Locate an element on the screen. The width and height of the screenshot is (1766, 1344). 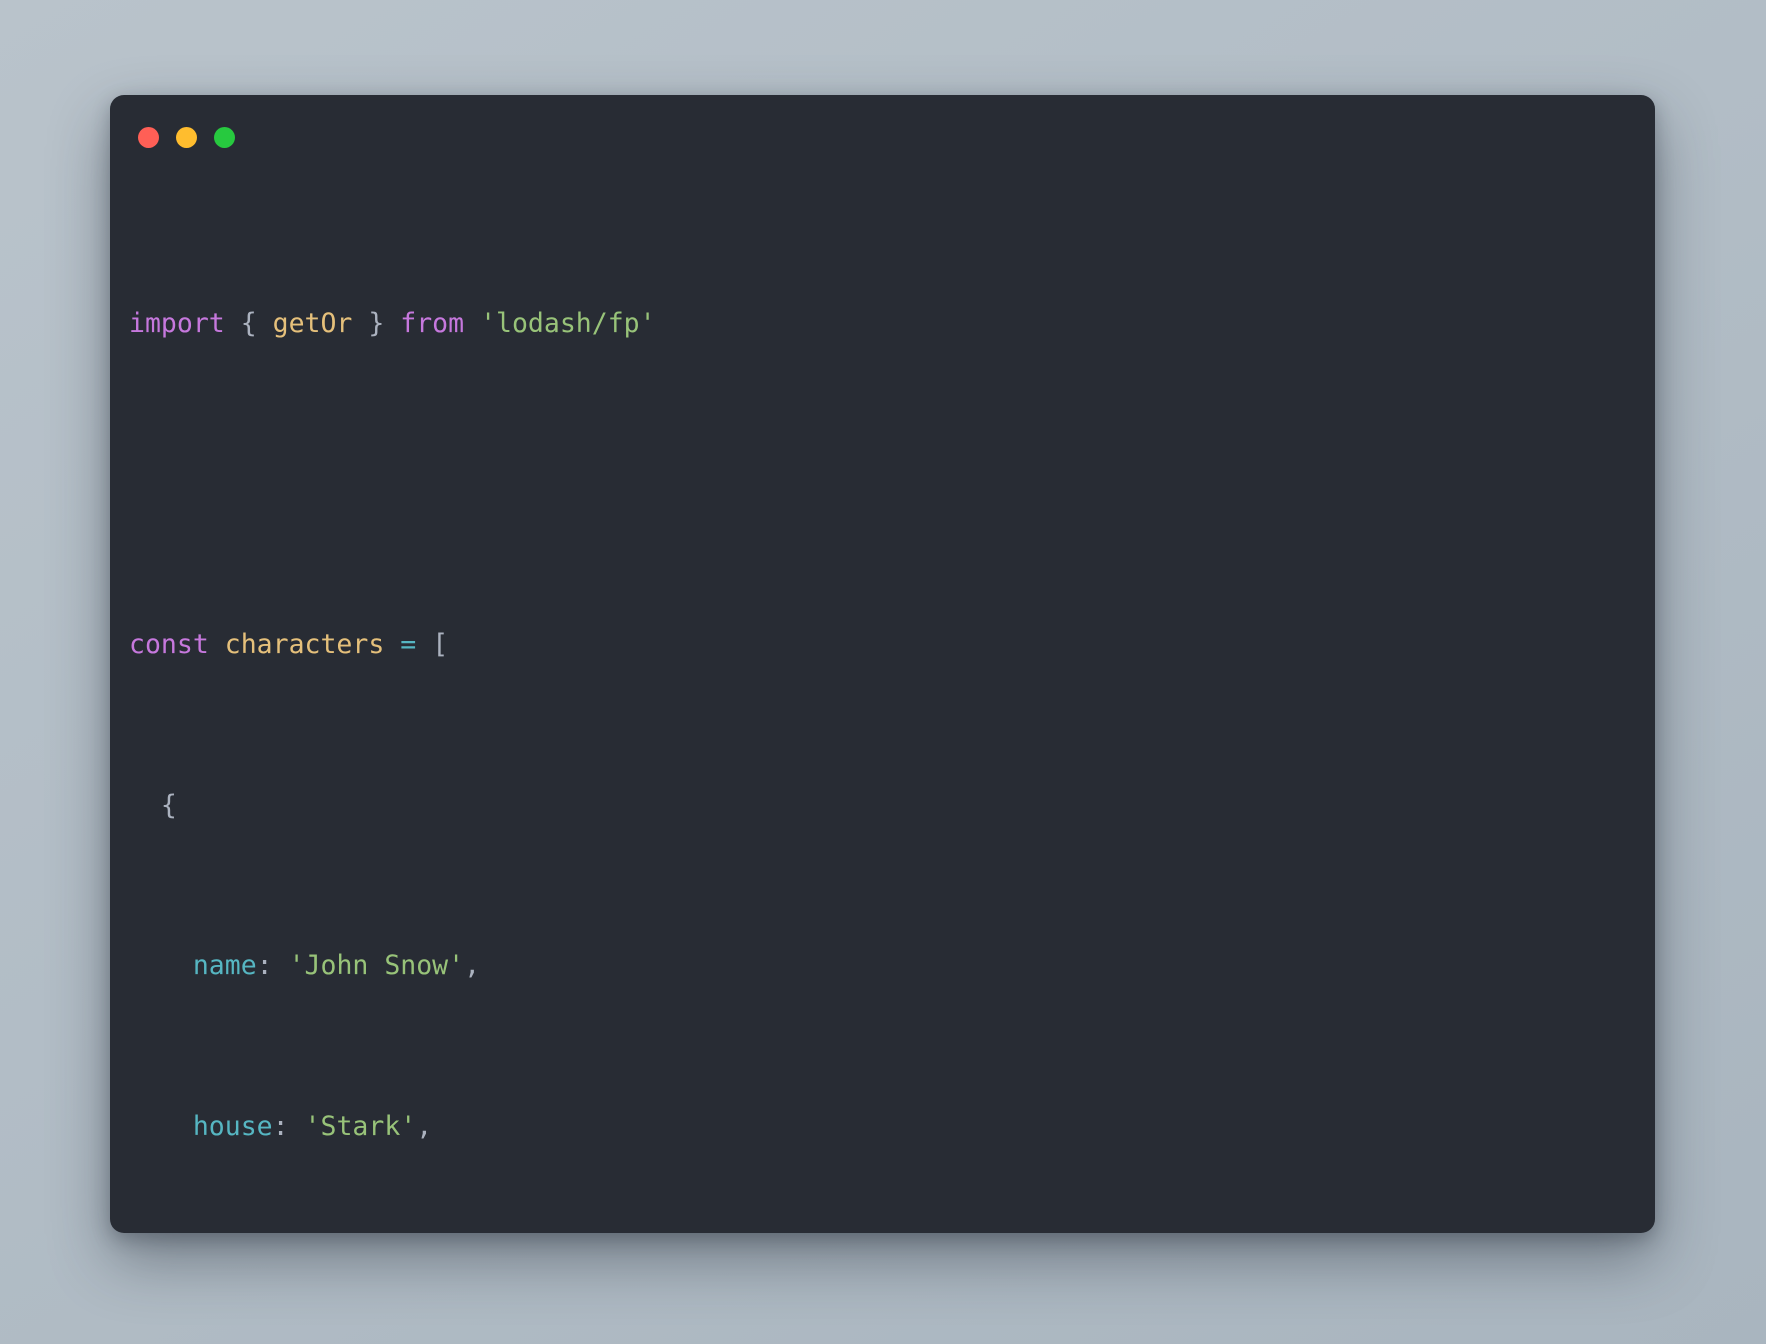
token-const-name: characters is located at coordinates (304, 645).